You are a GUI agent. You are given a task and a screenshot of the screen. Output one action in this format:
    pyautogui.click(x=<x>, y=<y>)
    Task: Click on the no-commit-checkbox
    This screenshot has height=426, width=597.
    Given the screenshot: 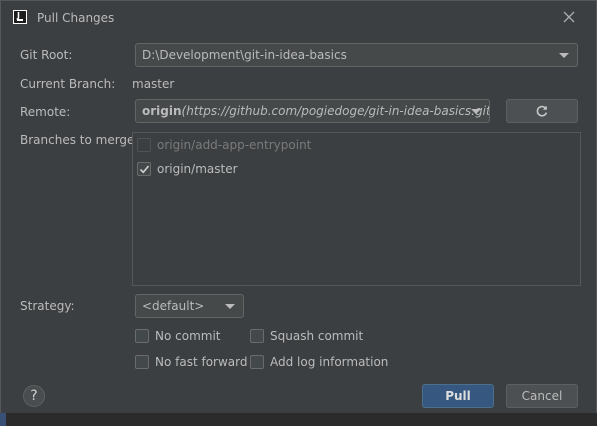 What is the action you would take?
    pyautogui.click(x=142, y=336)
    